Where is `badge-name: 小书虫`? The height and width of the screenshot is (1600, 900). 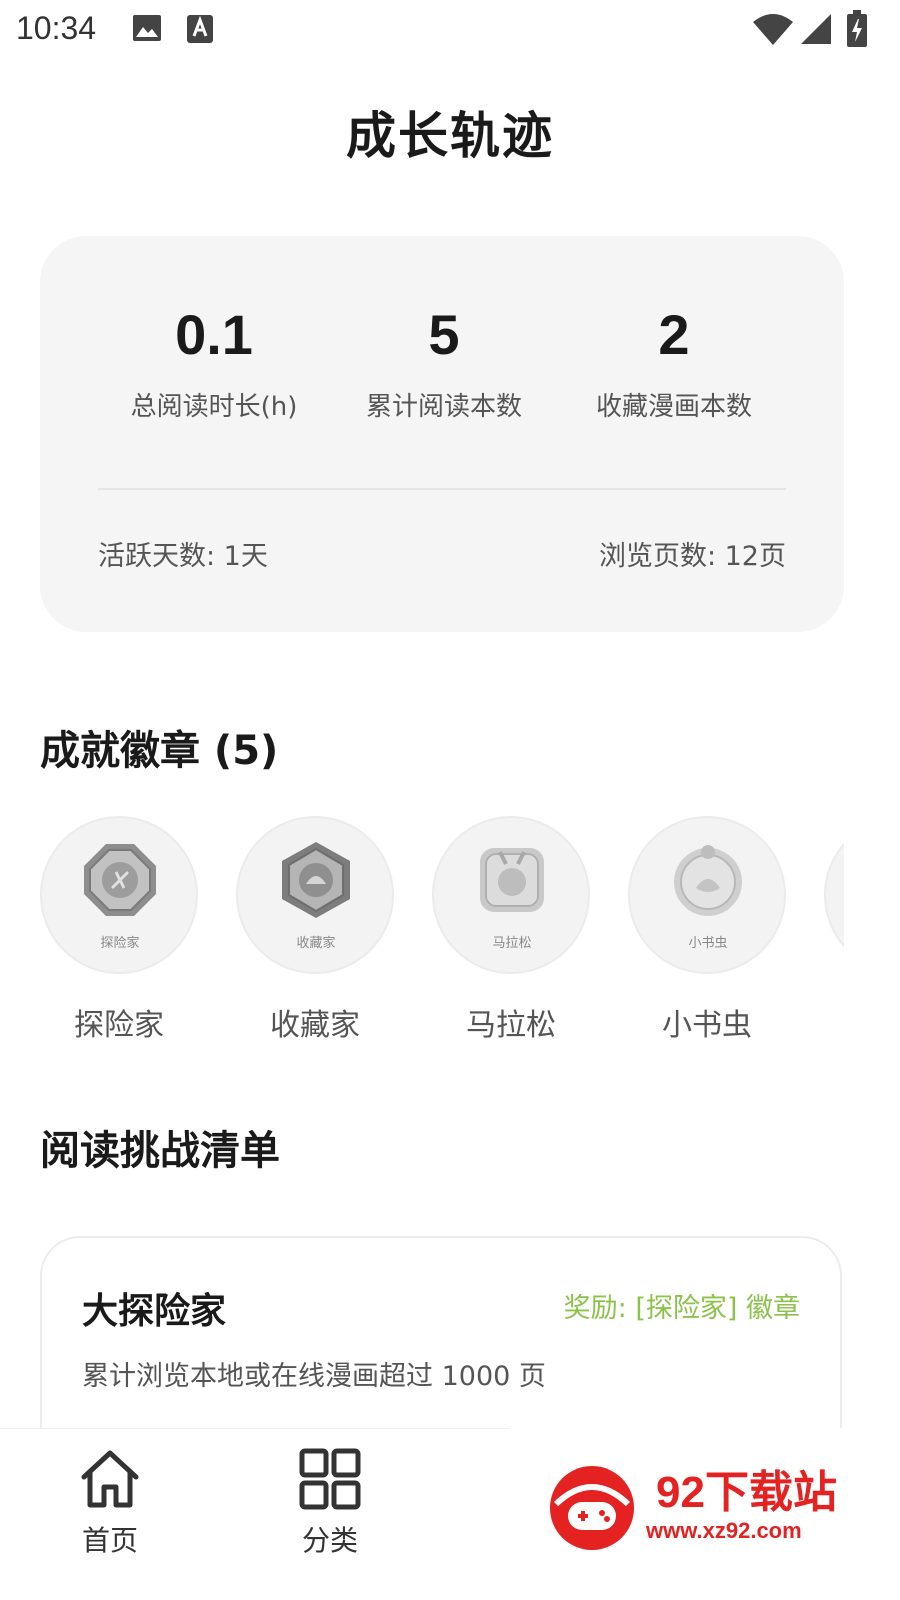
badge-name: 小书虫 is located at coordinates (707, 1025).